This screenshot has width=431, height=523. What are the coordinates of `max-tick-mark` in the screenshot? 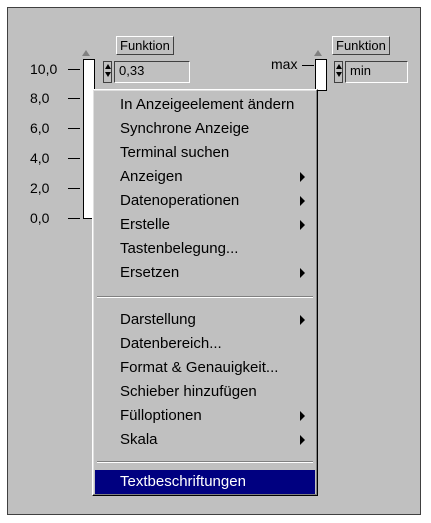 It's located at (308, 65).